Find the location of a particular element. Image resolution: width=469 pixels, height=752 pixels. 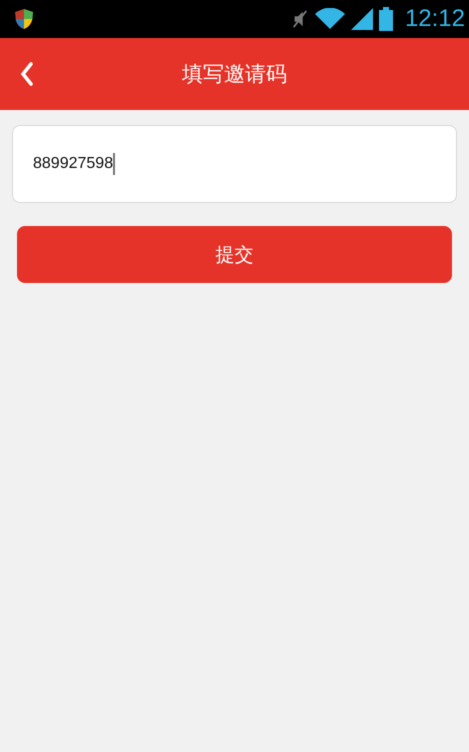

page-title: 填写邀请码 is located at coordinates (234, 74).